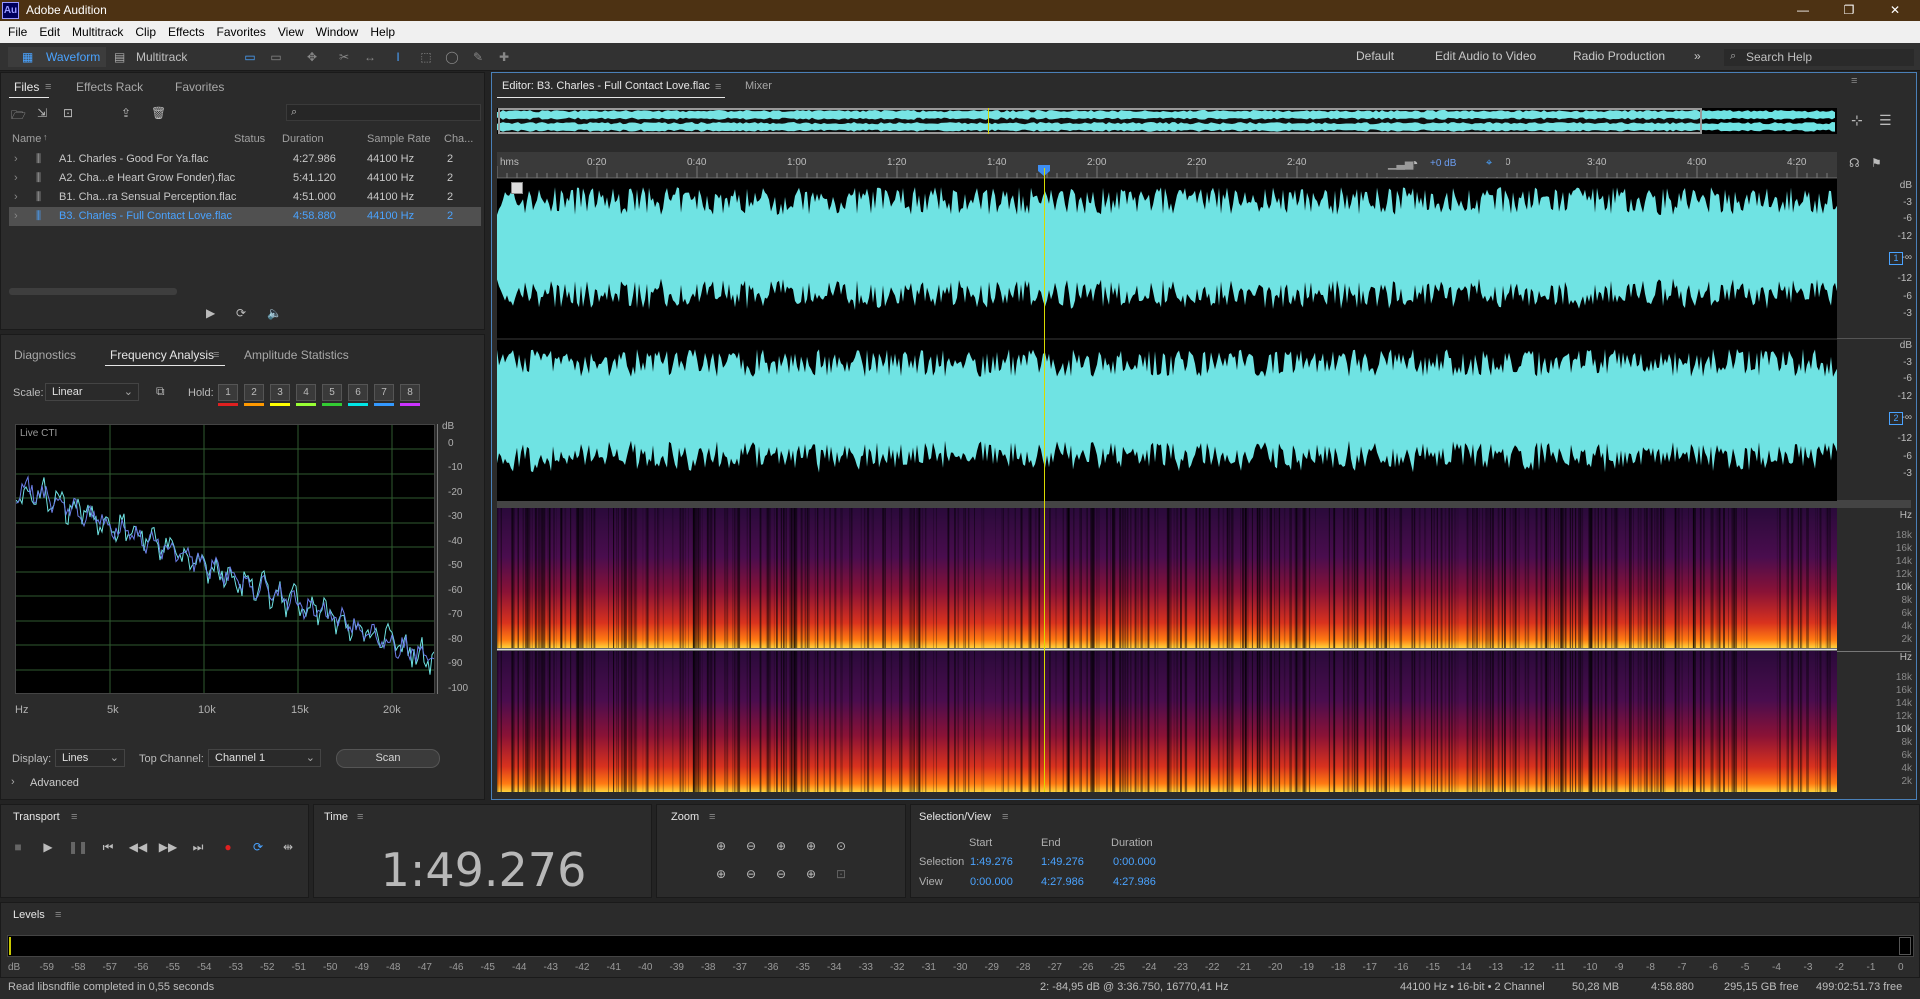 The image size is (1920, 999). I want to click on selection-duration: 0:00.000, so click(1134, 862).